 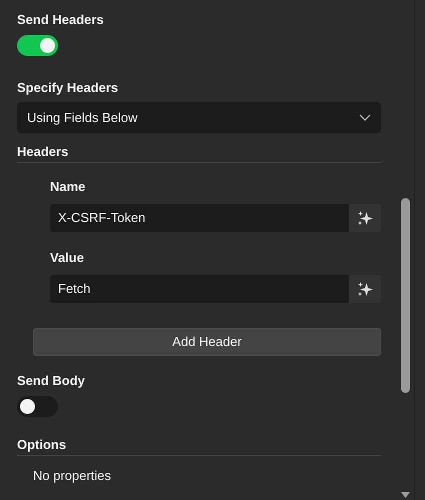 I want to click on section-heading: Options, so click(x=199, y=446).